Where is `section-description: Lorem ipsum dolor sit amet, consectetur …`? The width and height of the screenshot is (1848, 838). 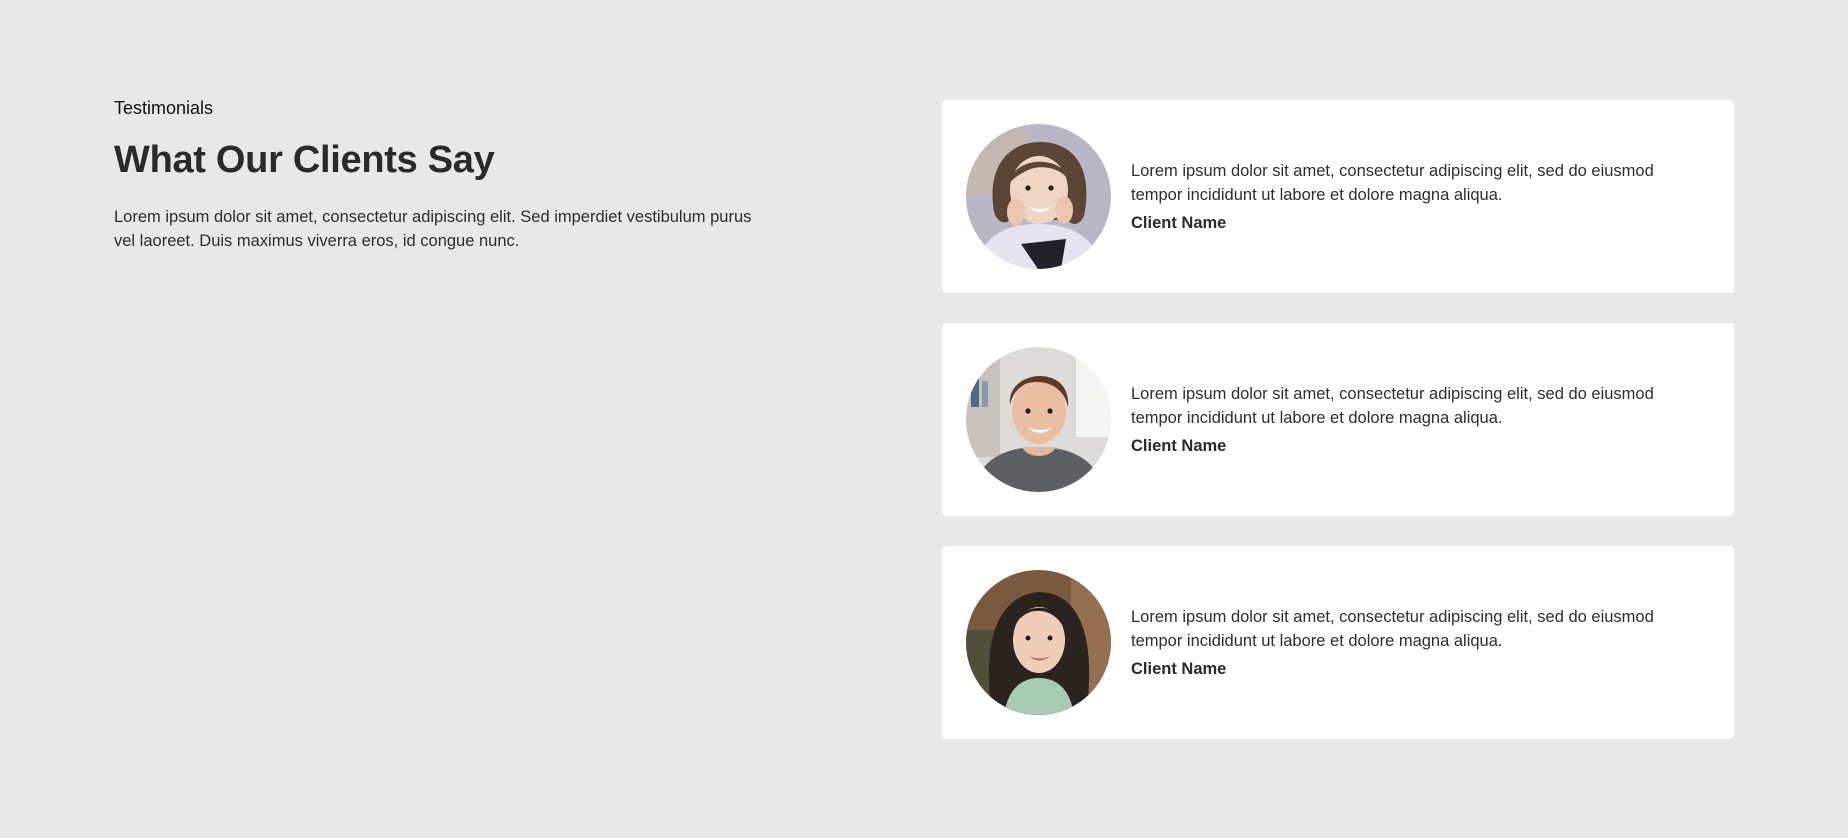
section-description: Lorem ipsum dolor sit amet, consectetur … is located at coordinates (433, 229).